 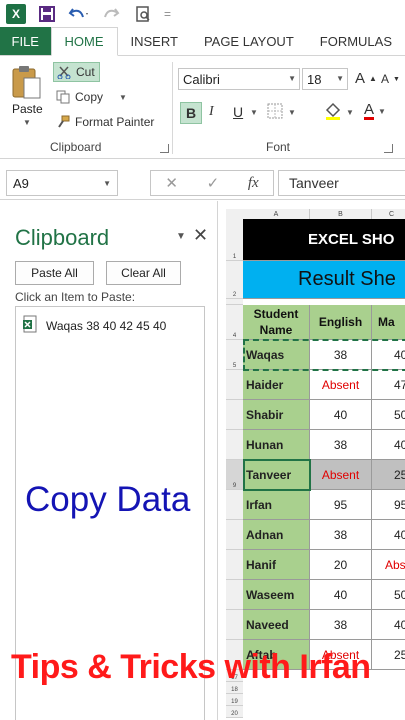 What do you see at coordinates (341, 183) in the screenshot?
I see `formula-input: Tanveer` at bounding box center [341, 183].